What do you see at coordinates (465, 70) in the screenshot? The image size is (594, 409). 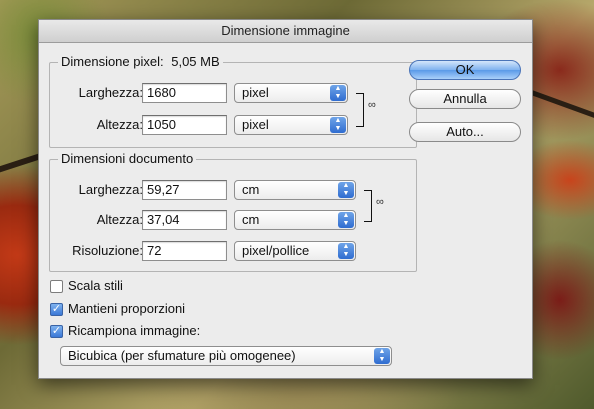 I see `ok-button: OK` at bounding box center [465, 70].